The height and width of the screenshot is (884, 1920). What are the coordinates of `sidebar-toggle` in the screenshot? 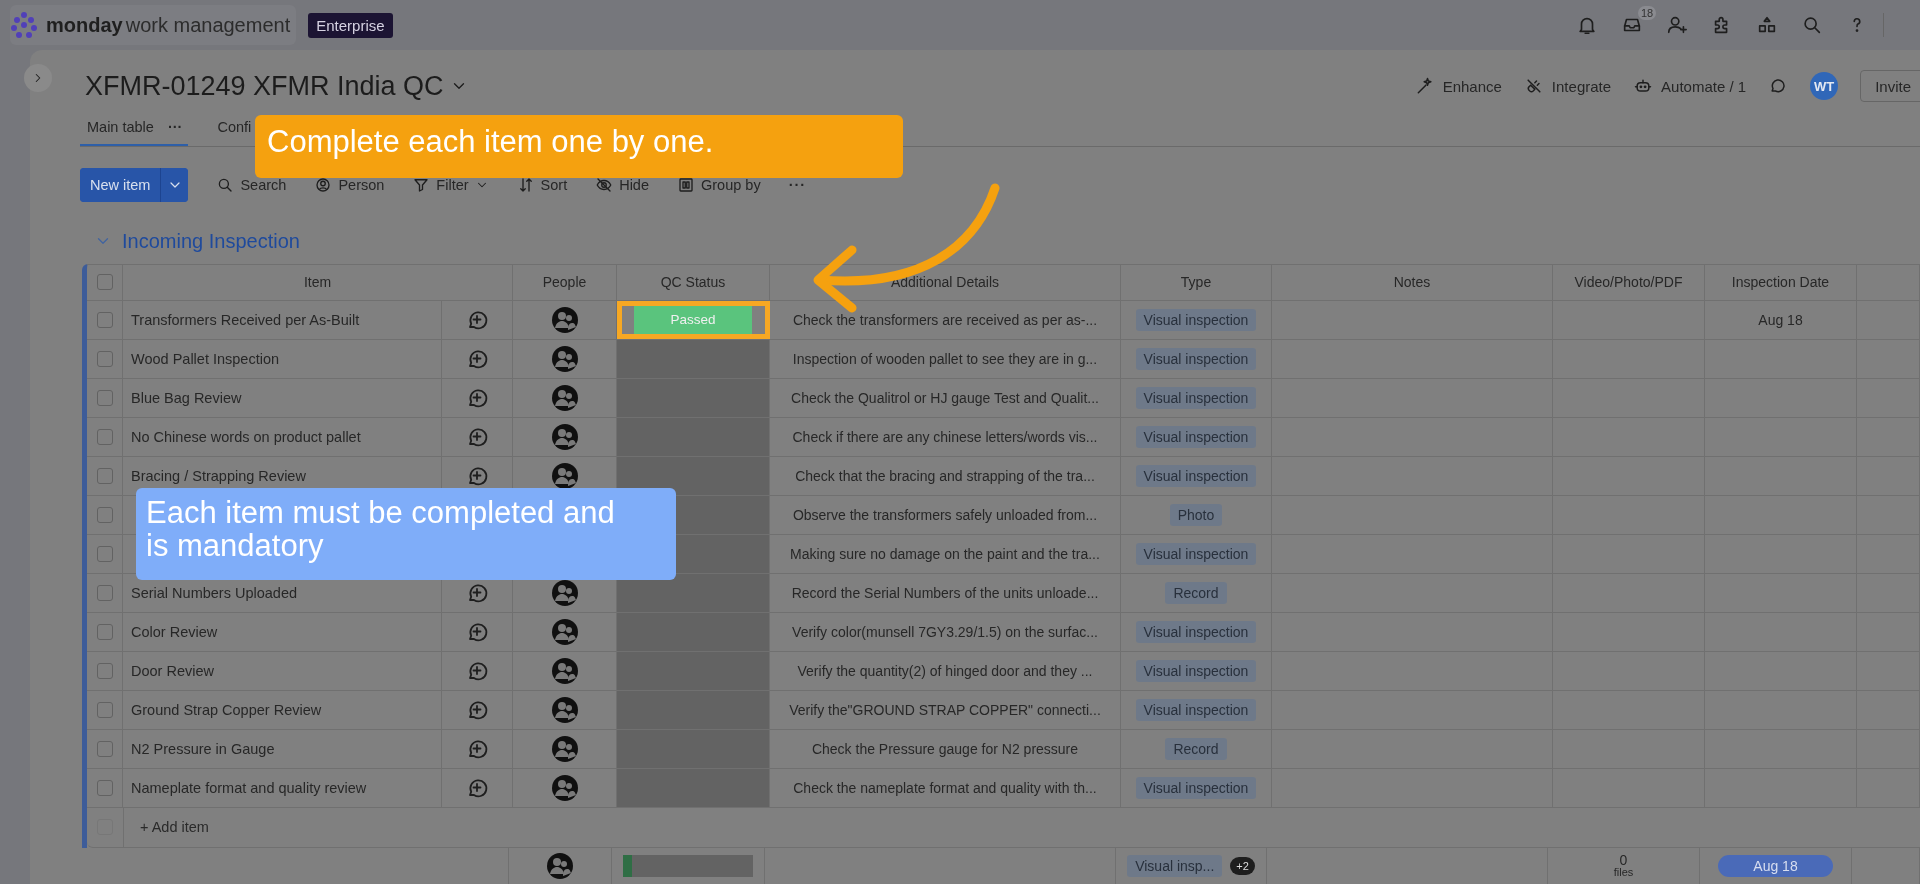 It's located at (38, 78).